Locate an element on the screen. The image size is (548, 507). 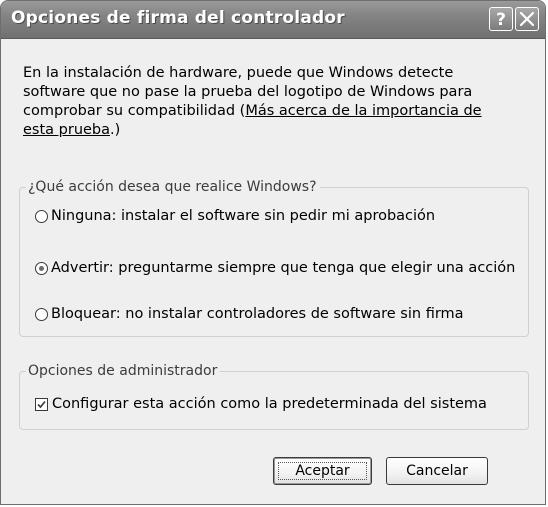
default-action-checkbox is located at coordinates (41, 404).